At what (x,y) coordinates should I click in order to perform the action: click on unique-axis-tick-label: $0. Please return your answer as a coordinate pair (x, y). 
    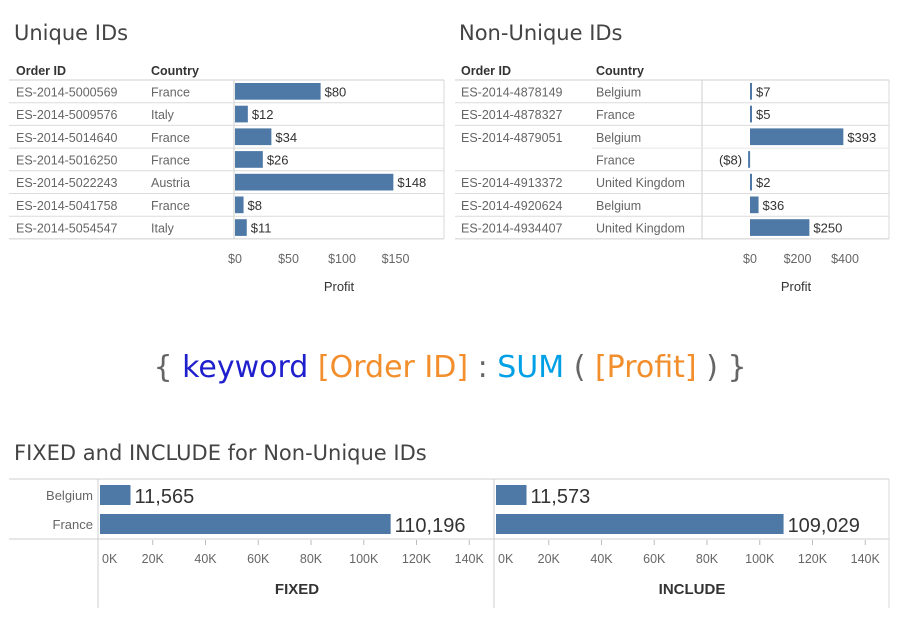
    Looking at the image, I should click on (235, 259).